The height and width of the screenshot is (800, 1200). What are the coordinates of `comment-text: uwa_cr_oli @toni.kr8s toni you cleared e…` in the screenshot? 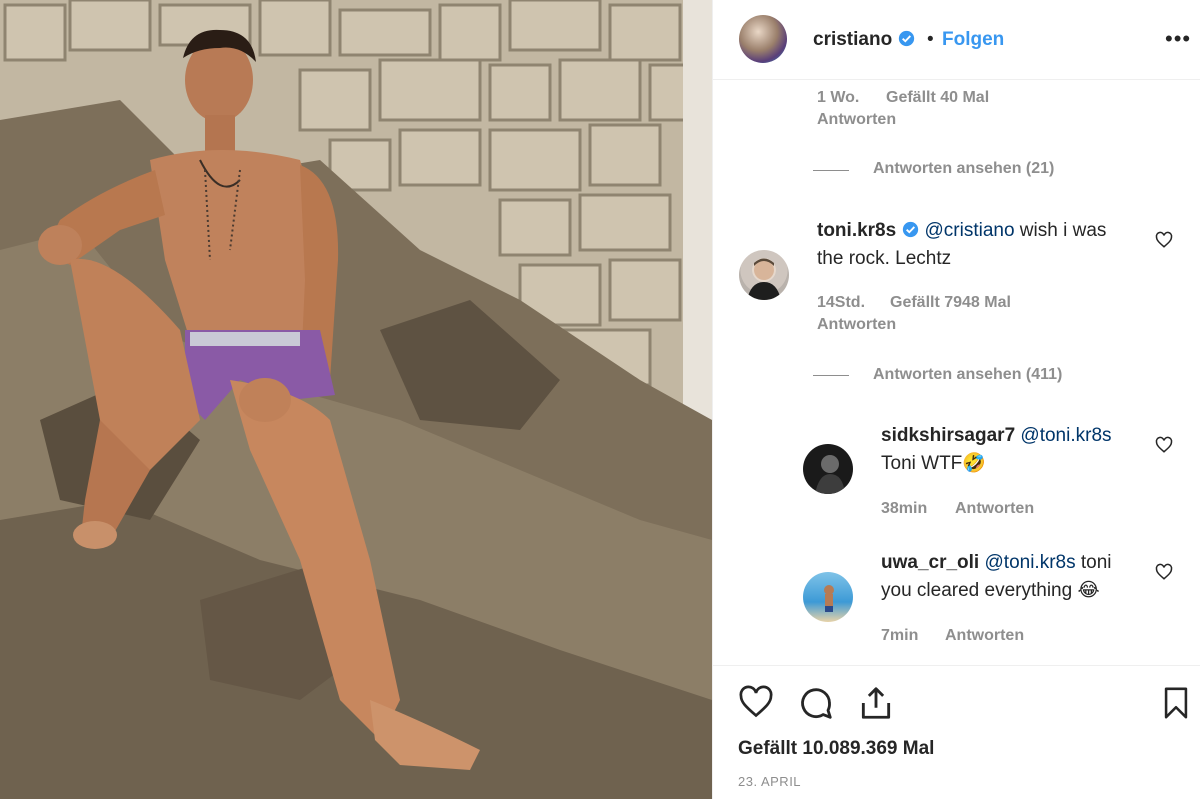 It's located at (996, 577).